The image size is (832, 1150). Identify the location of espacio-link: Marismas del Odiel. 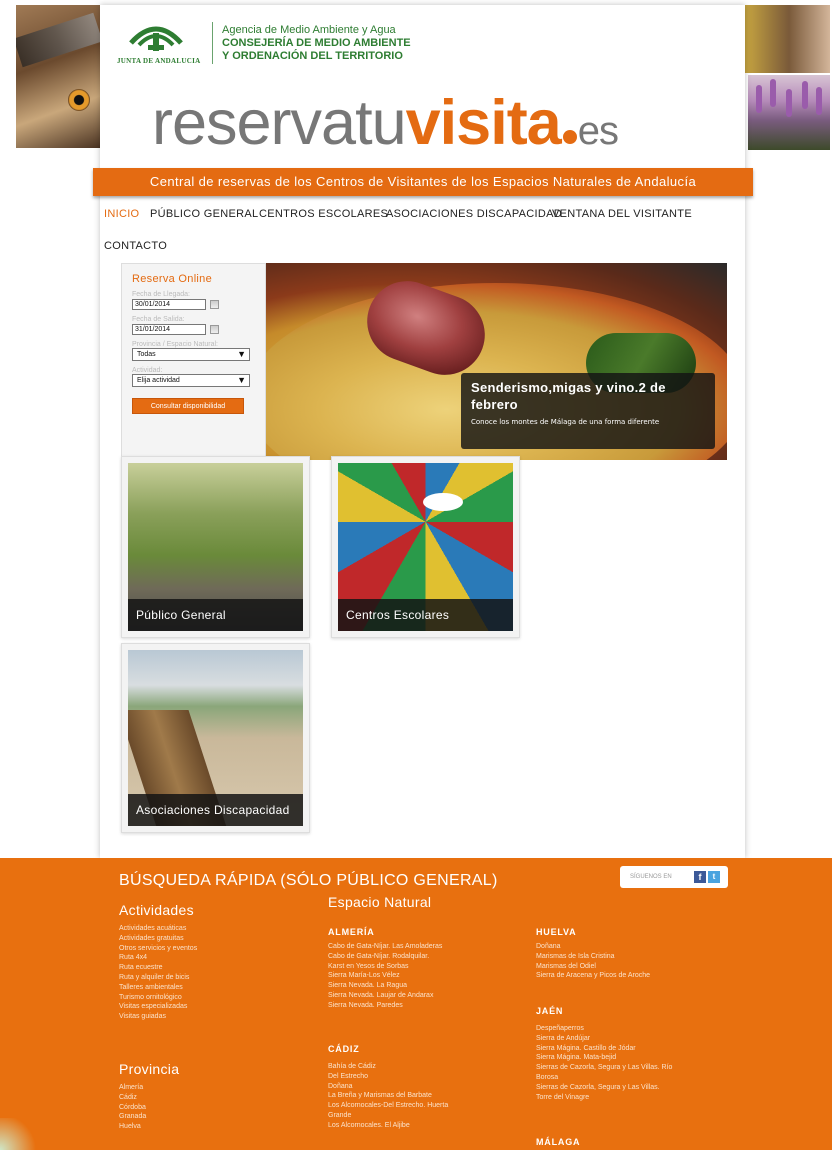
(593, 967).